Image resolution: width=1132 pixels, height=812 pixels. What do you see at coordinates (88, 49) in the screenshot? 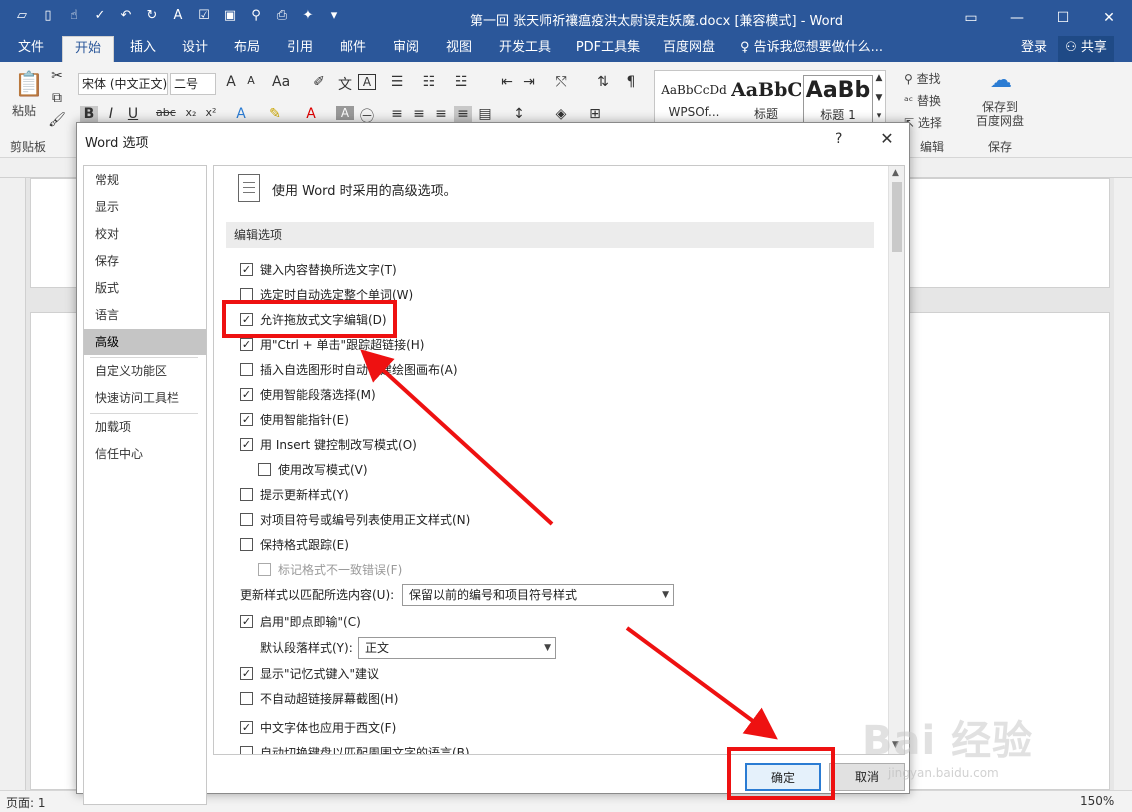
I see `tab-home: 开始` at bounding box center [88, 49].